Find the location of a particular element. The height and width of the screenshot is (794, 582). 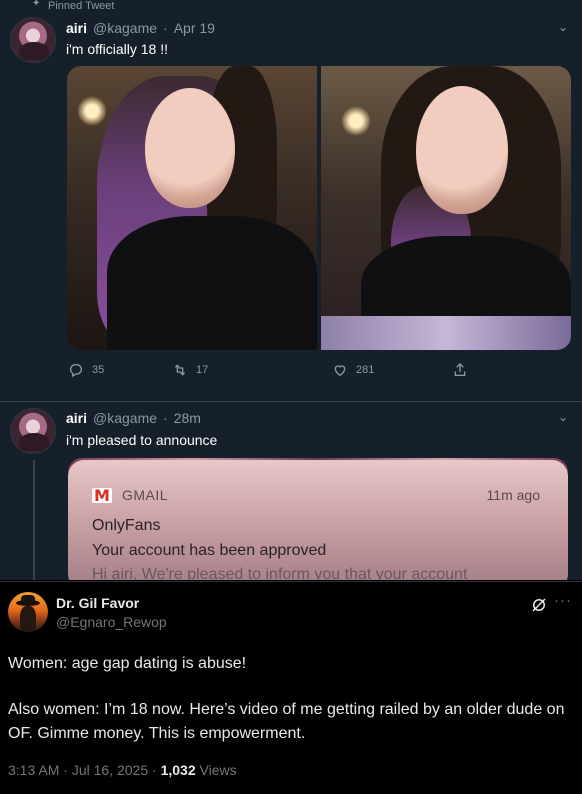

more-options-icon: ··· is located at coordinates (563, 600).